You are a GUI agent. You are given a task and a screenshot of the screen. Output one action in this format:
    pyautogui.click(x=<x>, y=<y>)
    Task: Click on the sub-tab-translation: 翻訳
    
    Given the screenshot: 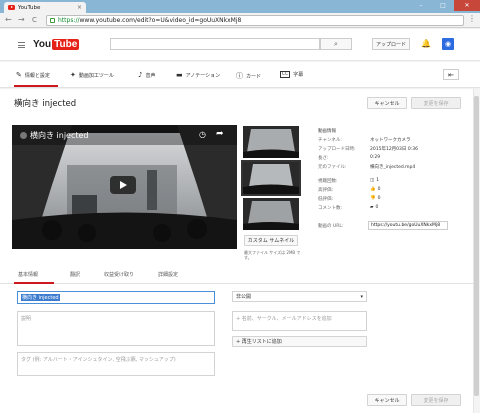 What is the action you would take?
    pyautogui.click(x=75, y=274)
    